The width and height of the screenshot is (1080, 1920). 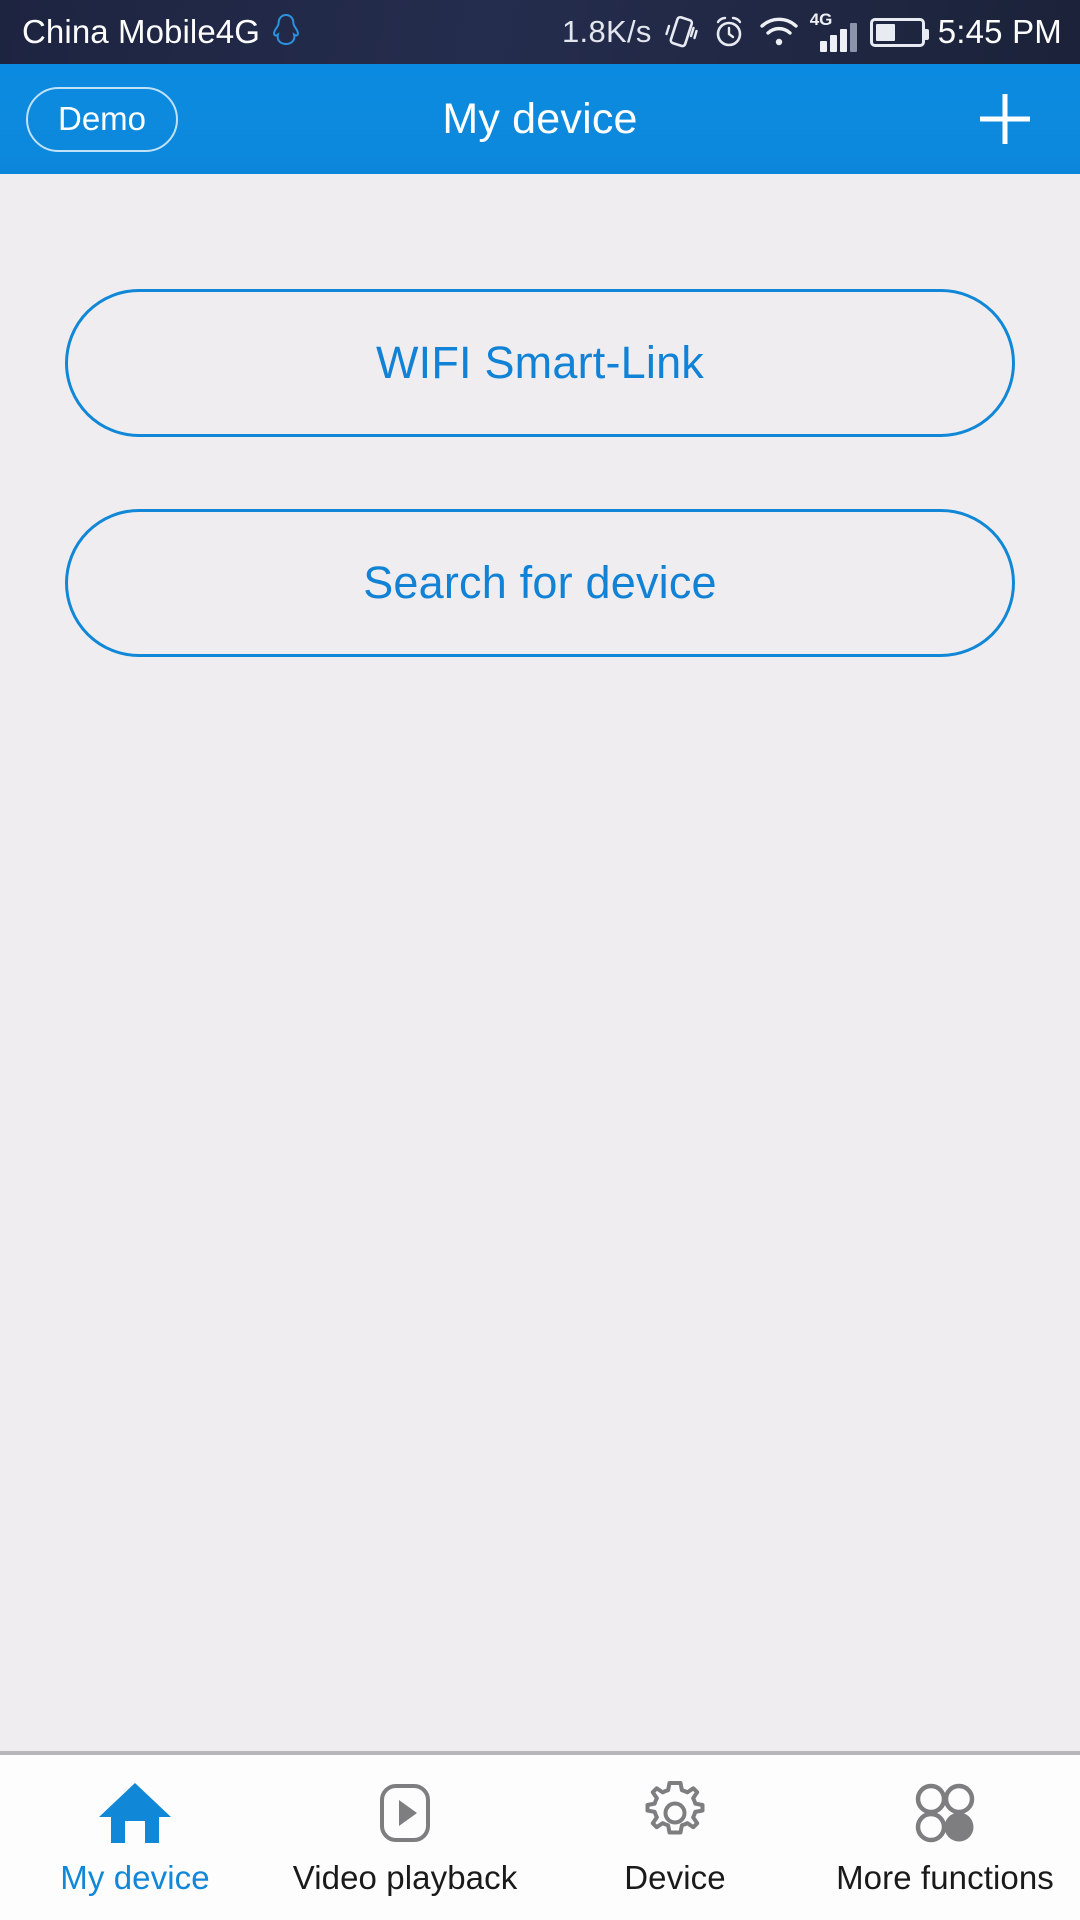 What do you see at coordinates (405, 1877) in the screenshot?
I see `tab-label: Video playback` at bounding box center [405, 1877].